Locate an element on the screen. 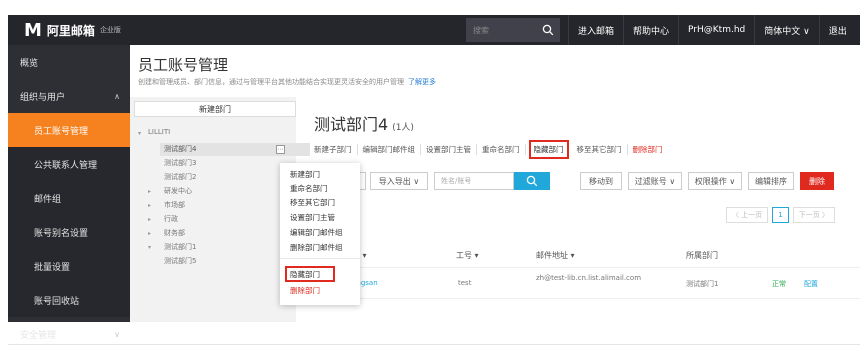 This screenshot has height=351, width=868. pagination: 〈 上一页 1 下一页 〉 is located at coordinates (780, 215).